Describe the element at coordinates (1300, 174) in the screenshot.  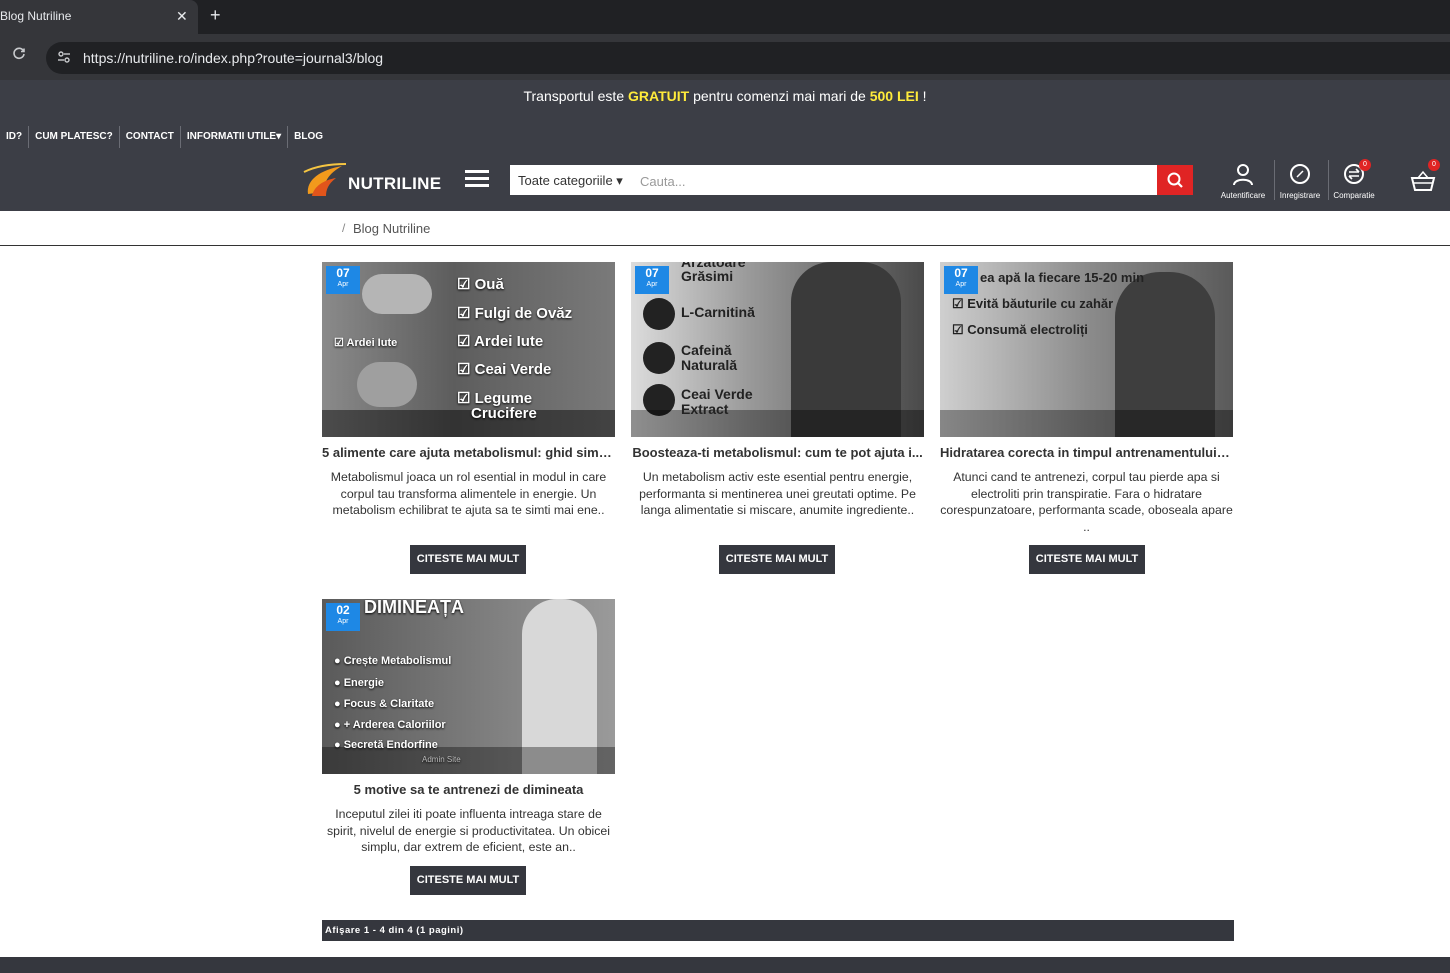
I see `compass-icon` at that location.